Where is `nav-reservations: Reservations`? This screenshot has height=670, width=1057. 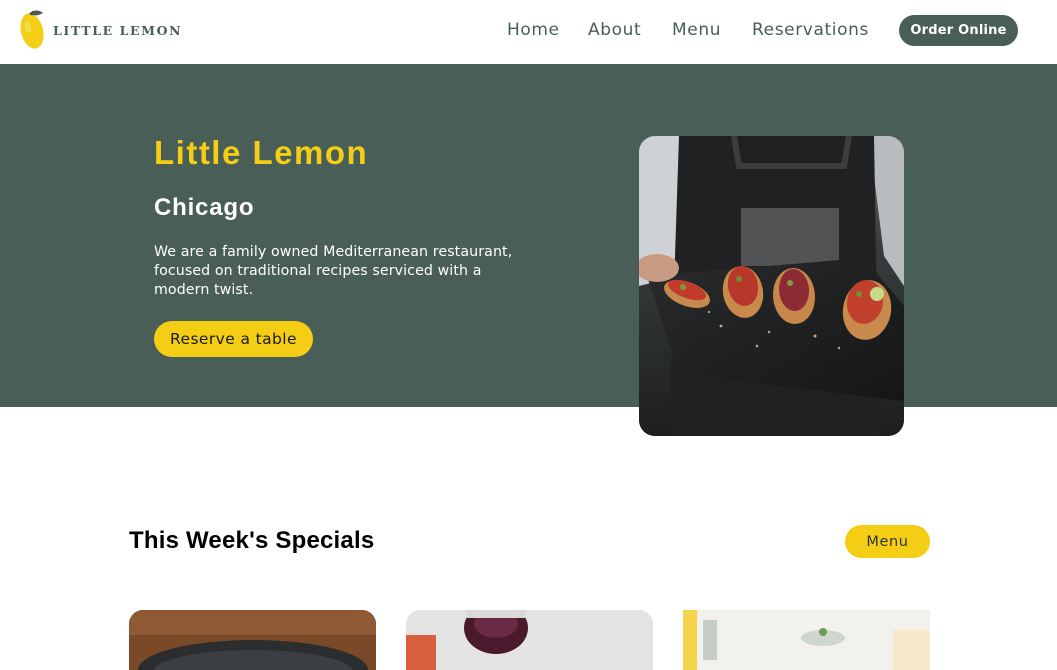 nav-reservations: Reservations is located at coordinates (810, 30).